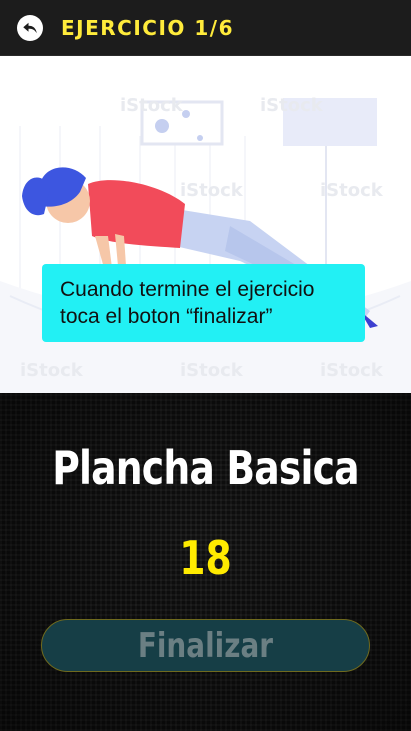  I want to click on back-button, so click(30, 27).